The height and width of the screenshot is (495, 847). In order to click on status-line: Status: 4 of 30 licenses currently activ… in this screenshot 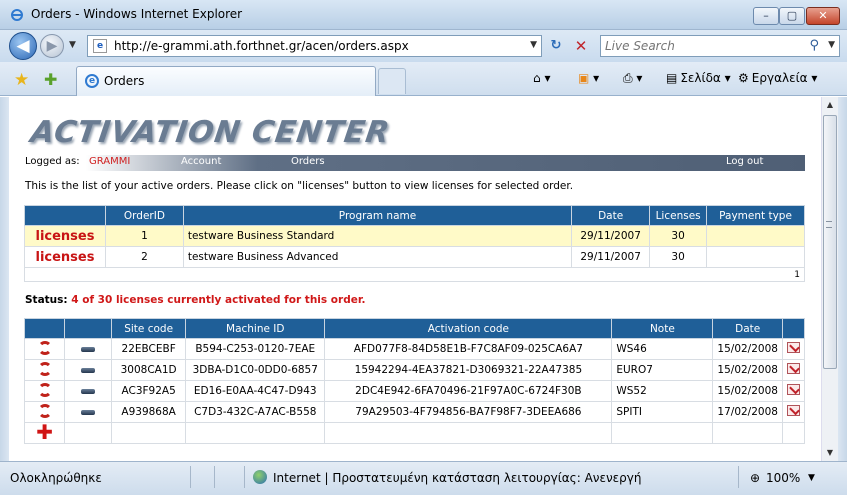, I will do `click(195, 300)`.